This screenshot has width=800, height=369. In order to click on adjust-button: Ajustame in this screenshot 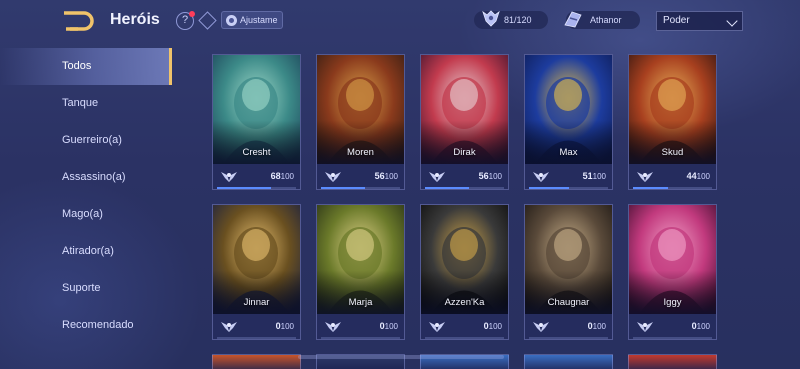, I will do `click(252, 20)`.